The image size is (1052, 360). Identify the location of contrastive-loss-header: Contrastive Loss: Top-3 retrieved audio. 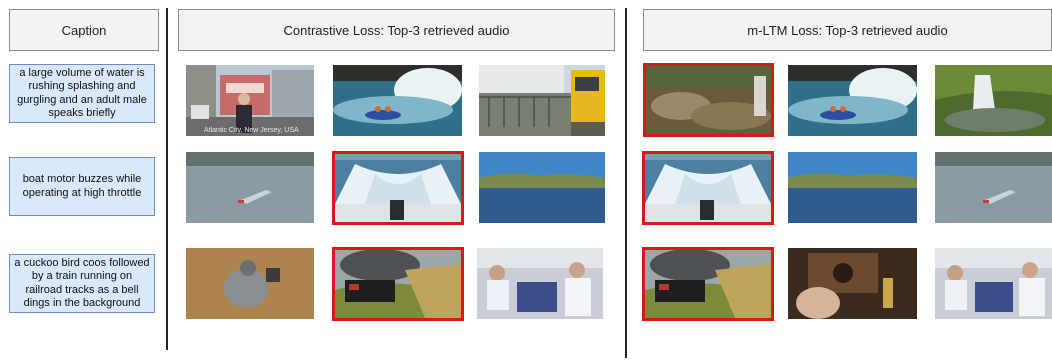
(396, 30).